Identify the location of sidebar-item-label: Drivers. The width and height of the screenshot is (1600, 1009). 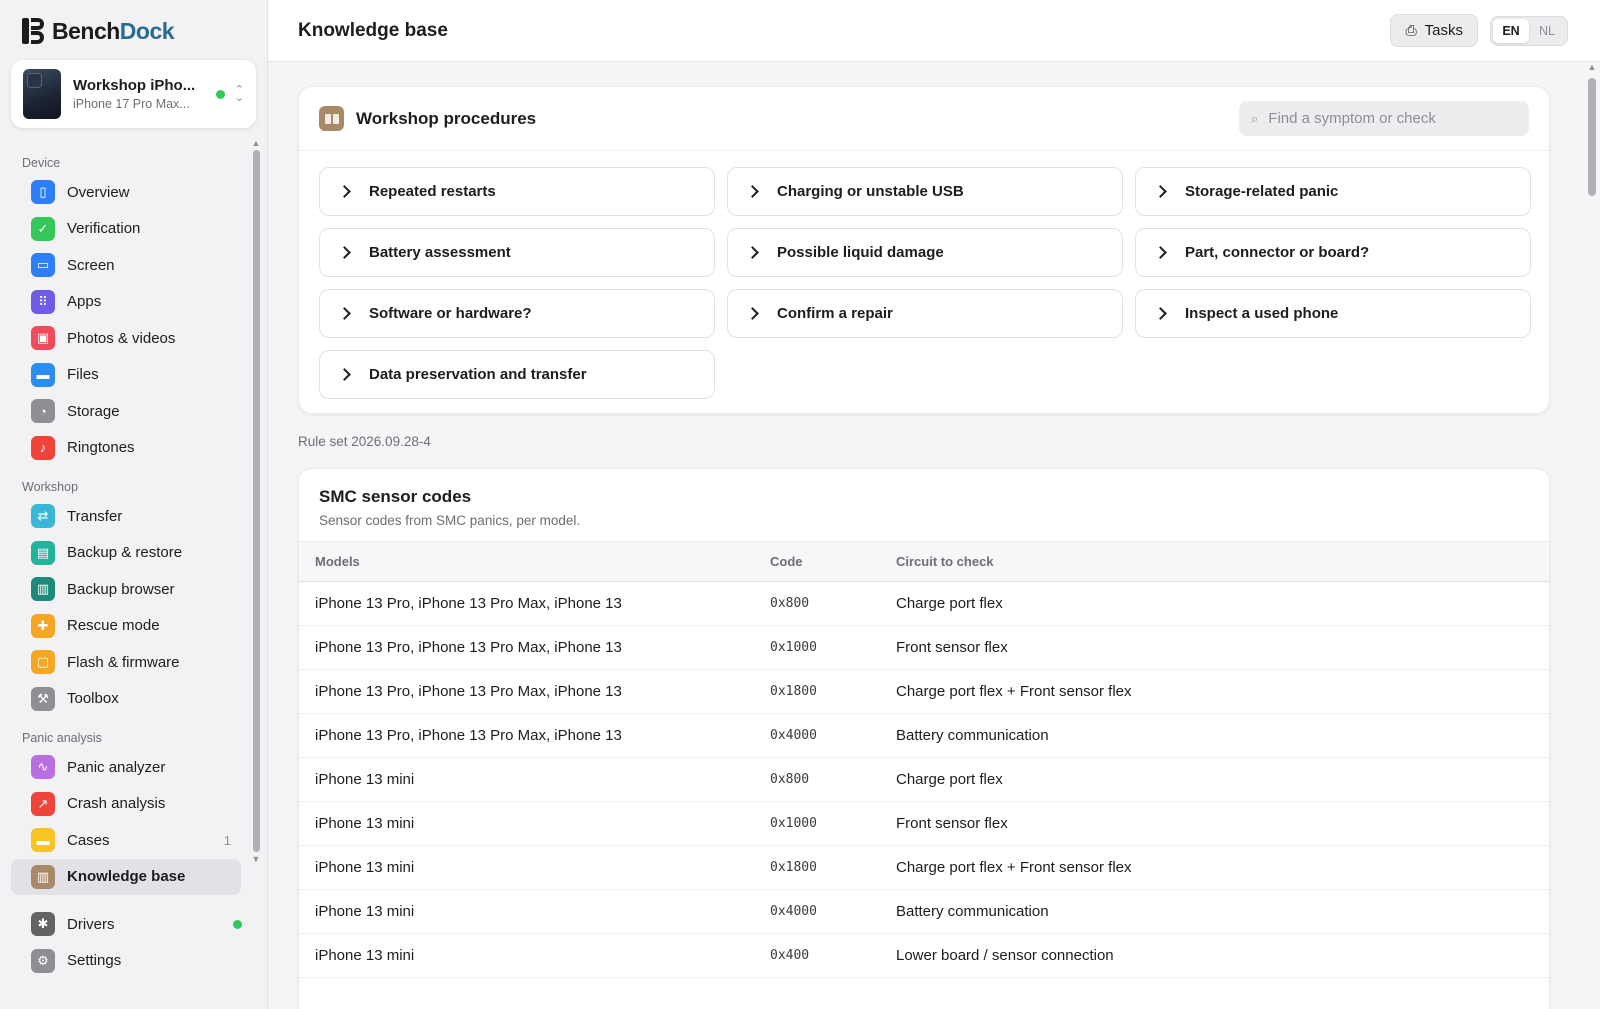
(91, 924).